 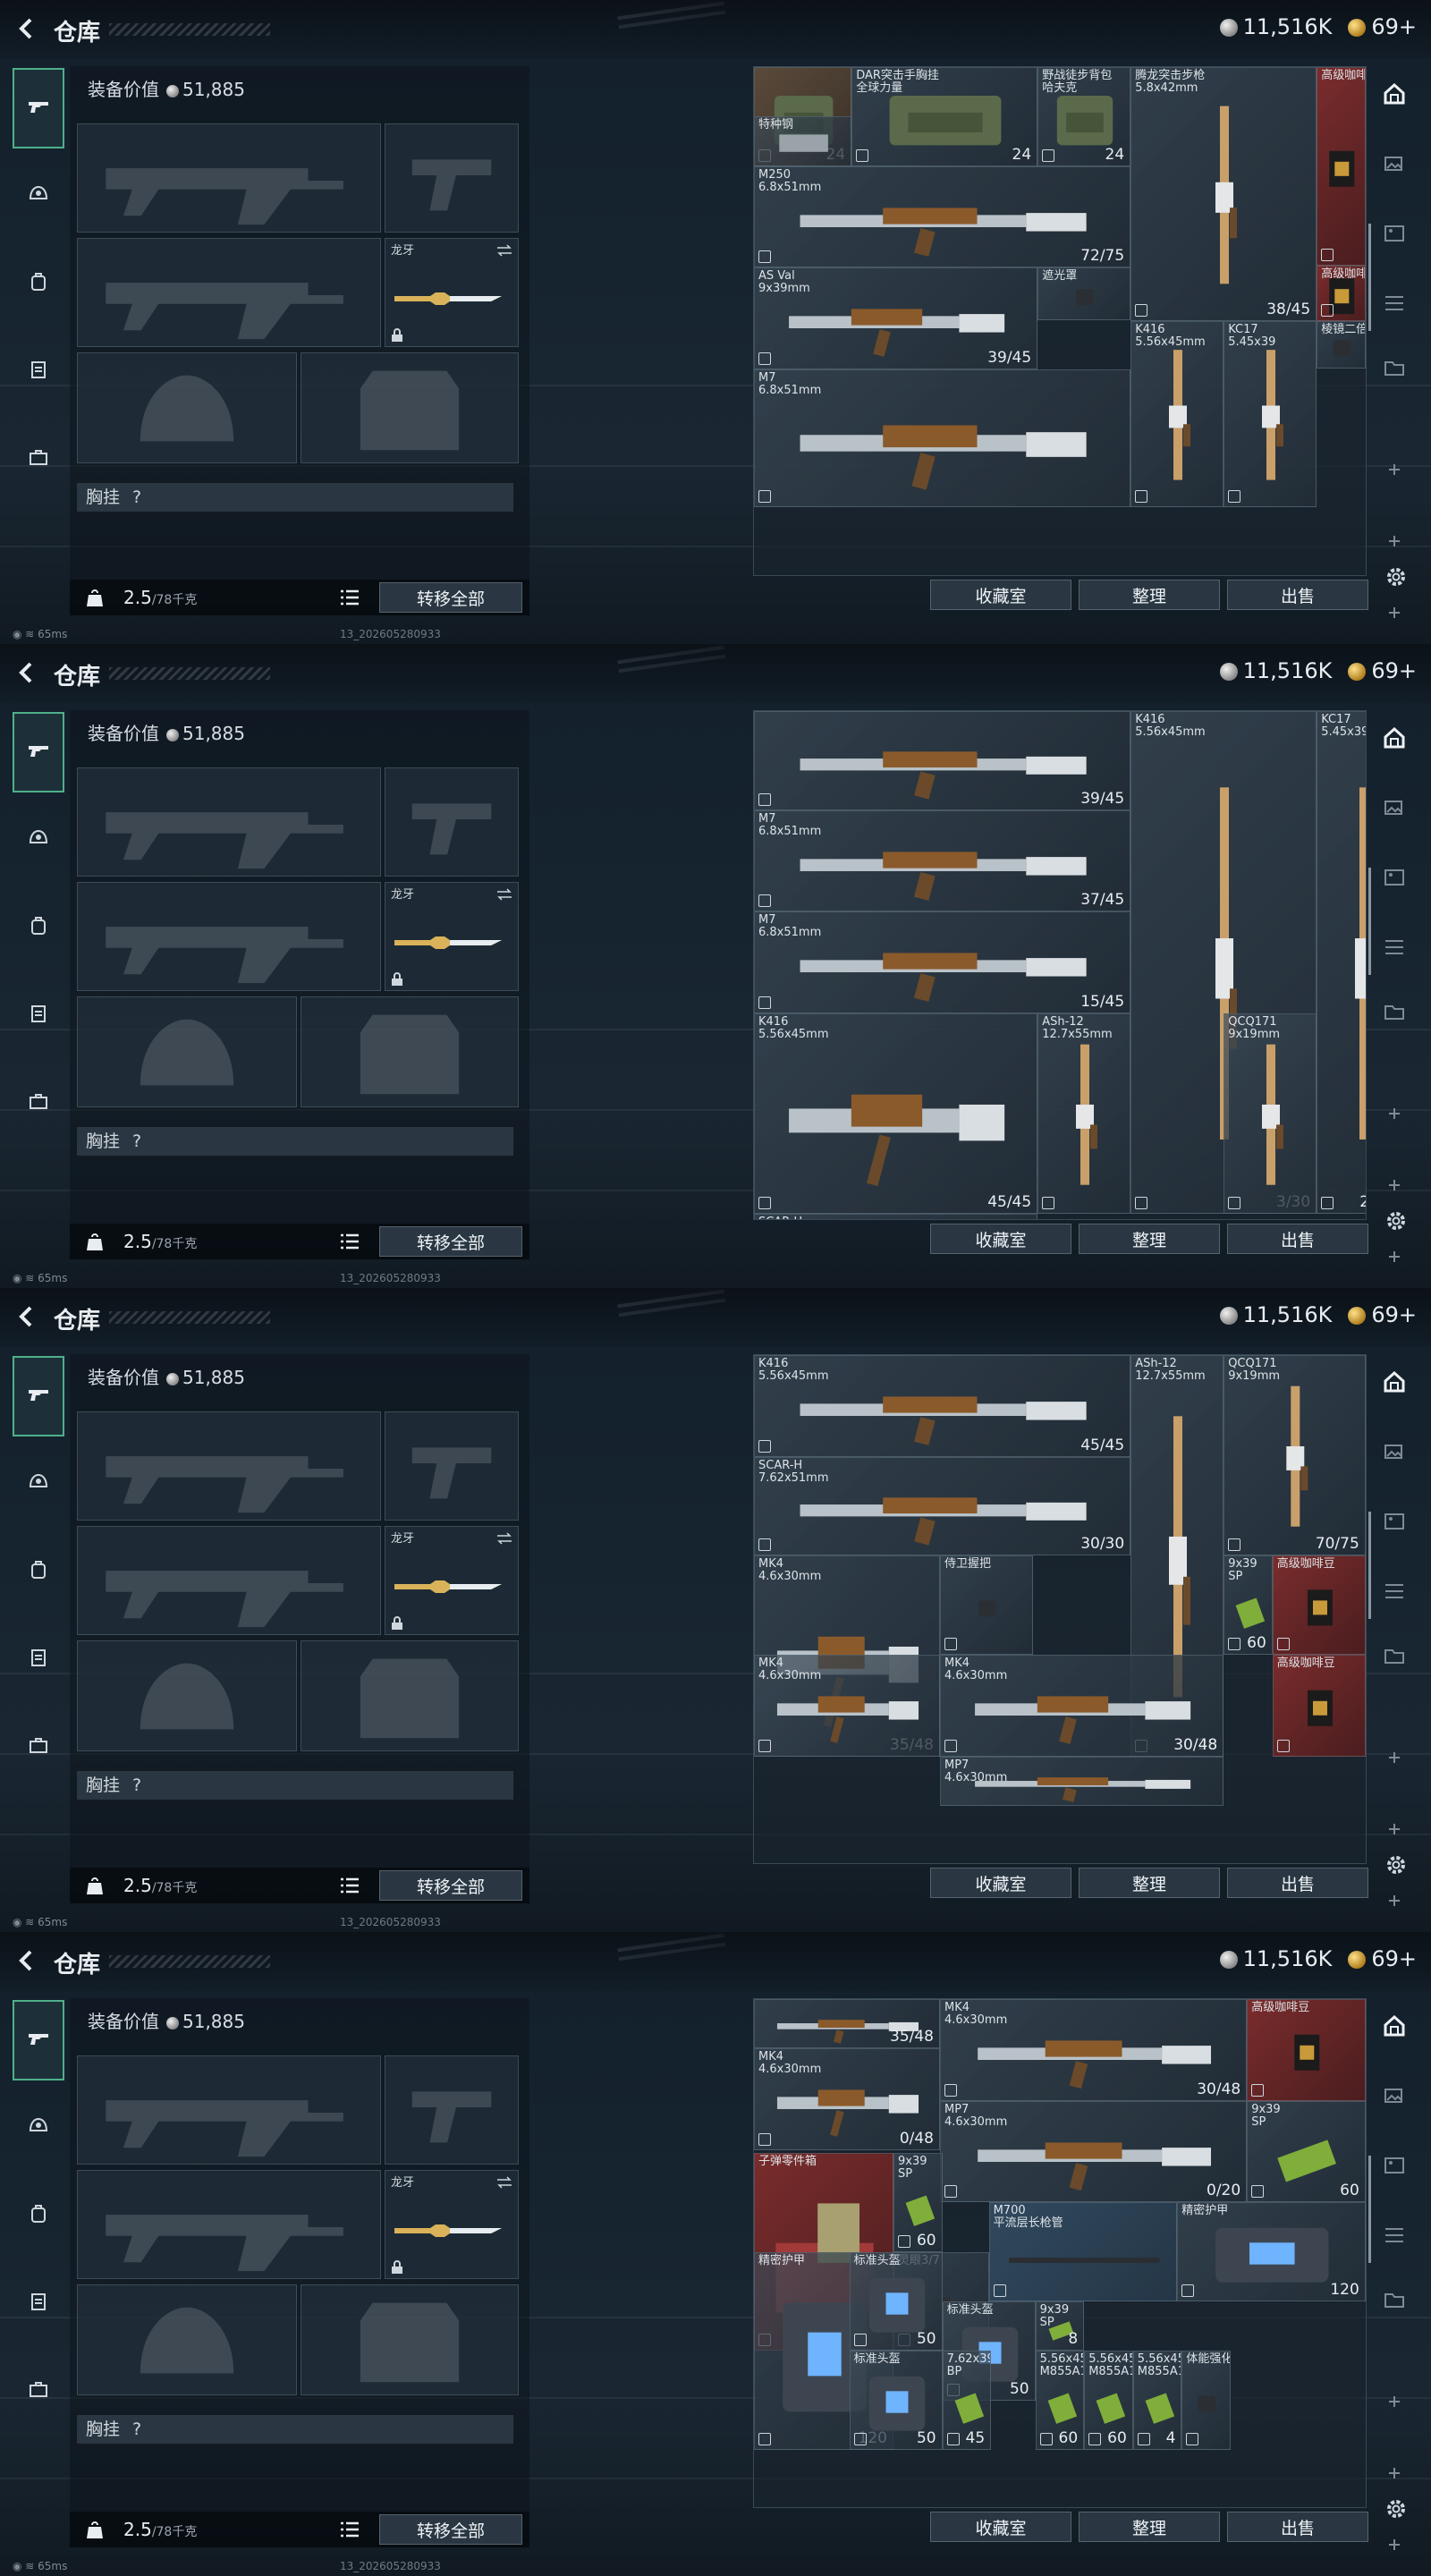 What do you see at coordinates (942, 760) in the screenshot?
I see `stash-item: 39/45` at bounding box center [942, 760].